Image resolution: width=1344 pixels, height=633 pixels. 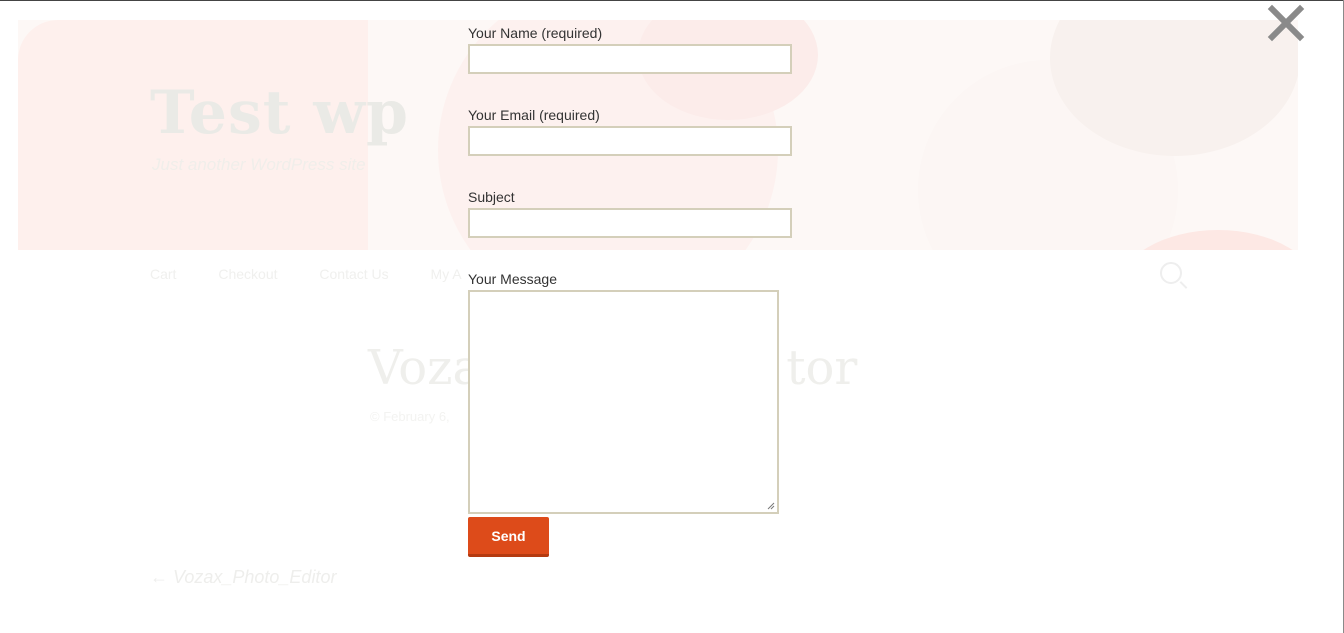 I want to click on post-nav-link: ← Vozax_Photo_Editor, so click(x=243, y=577).